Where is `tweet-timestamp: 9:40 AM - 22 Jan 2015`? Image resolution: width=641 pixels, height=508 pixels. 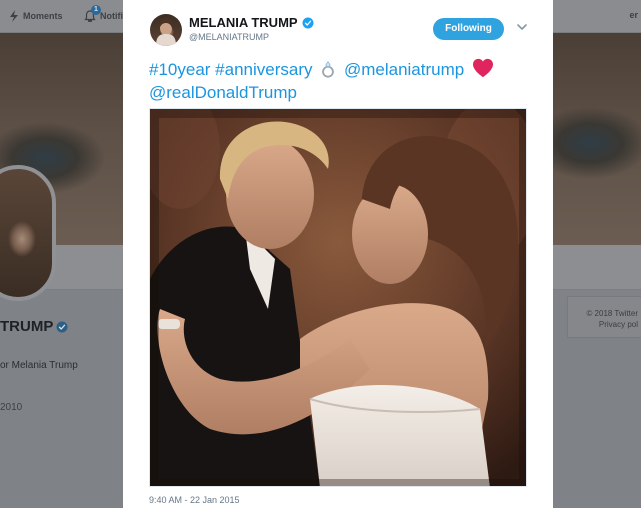 tweet-timestamp: 9:40 AM - 22 Jan 2015 is located at coordinates (194, 500).